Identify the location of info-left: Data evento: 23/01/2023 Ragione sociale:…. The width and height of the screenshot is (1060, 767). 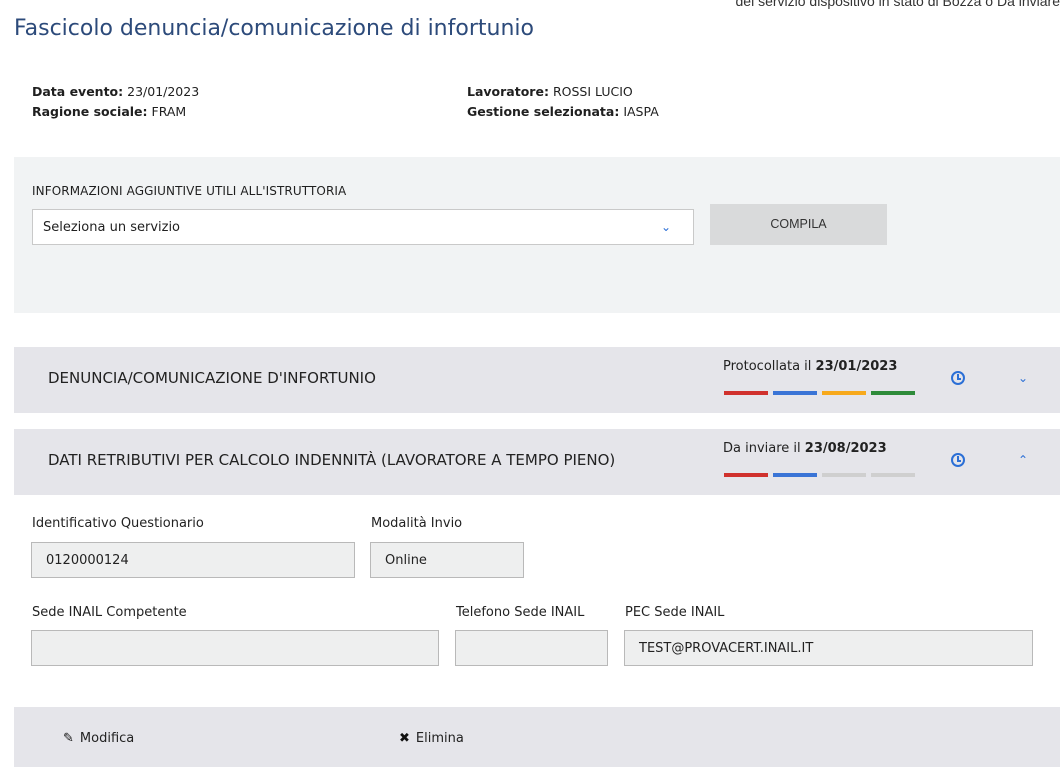
(115, 102).